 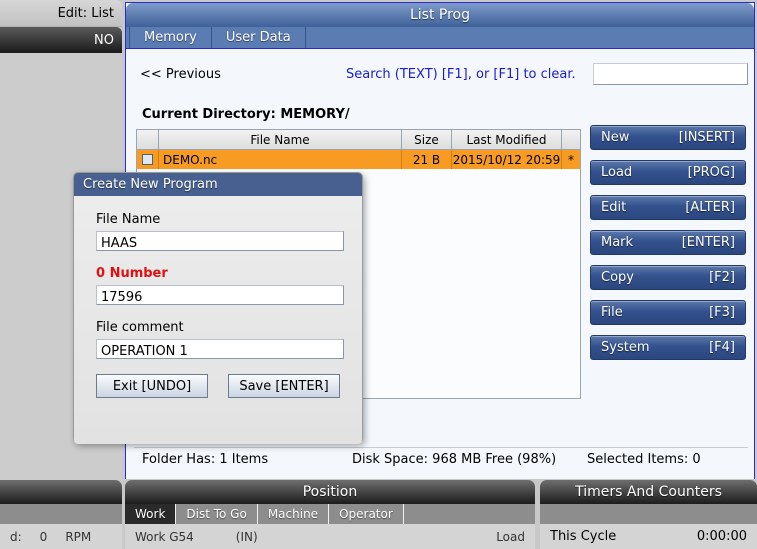 What do you see at coordinates (507, 140) in the screenshot?
I see `column-header-last-modified: Last Modified` at bounding box center [507, 140].